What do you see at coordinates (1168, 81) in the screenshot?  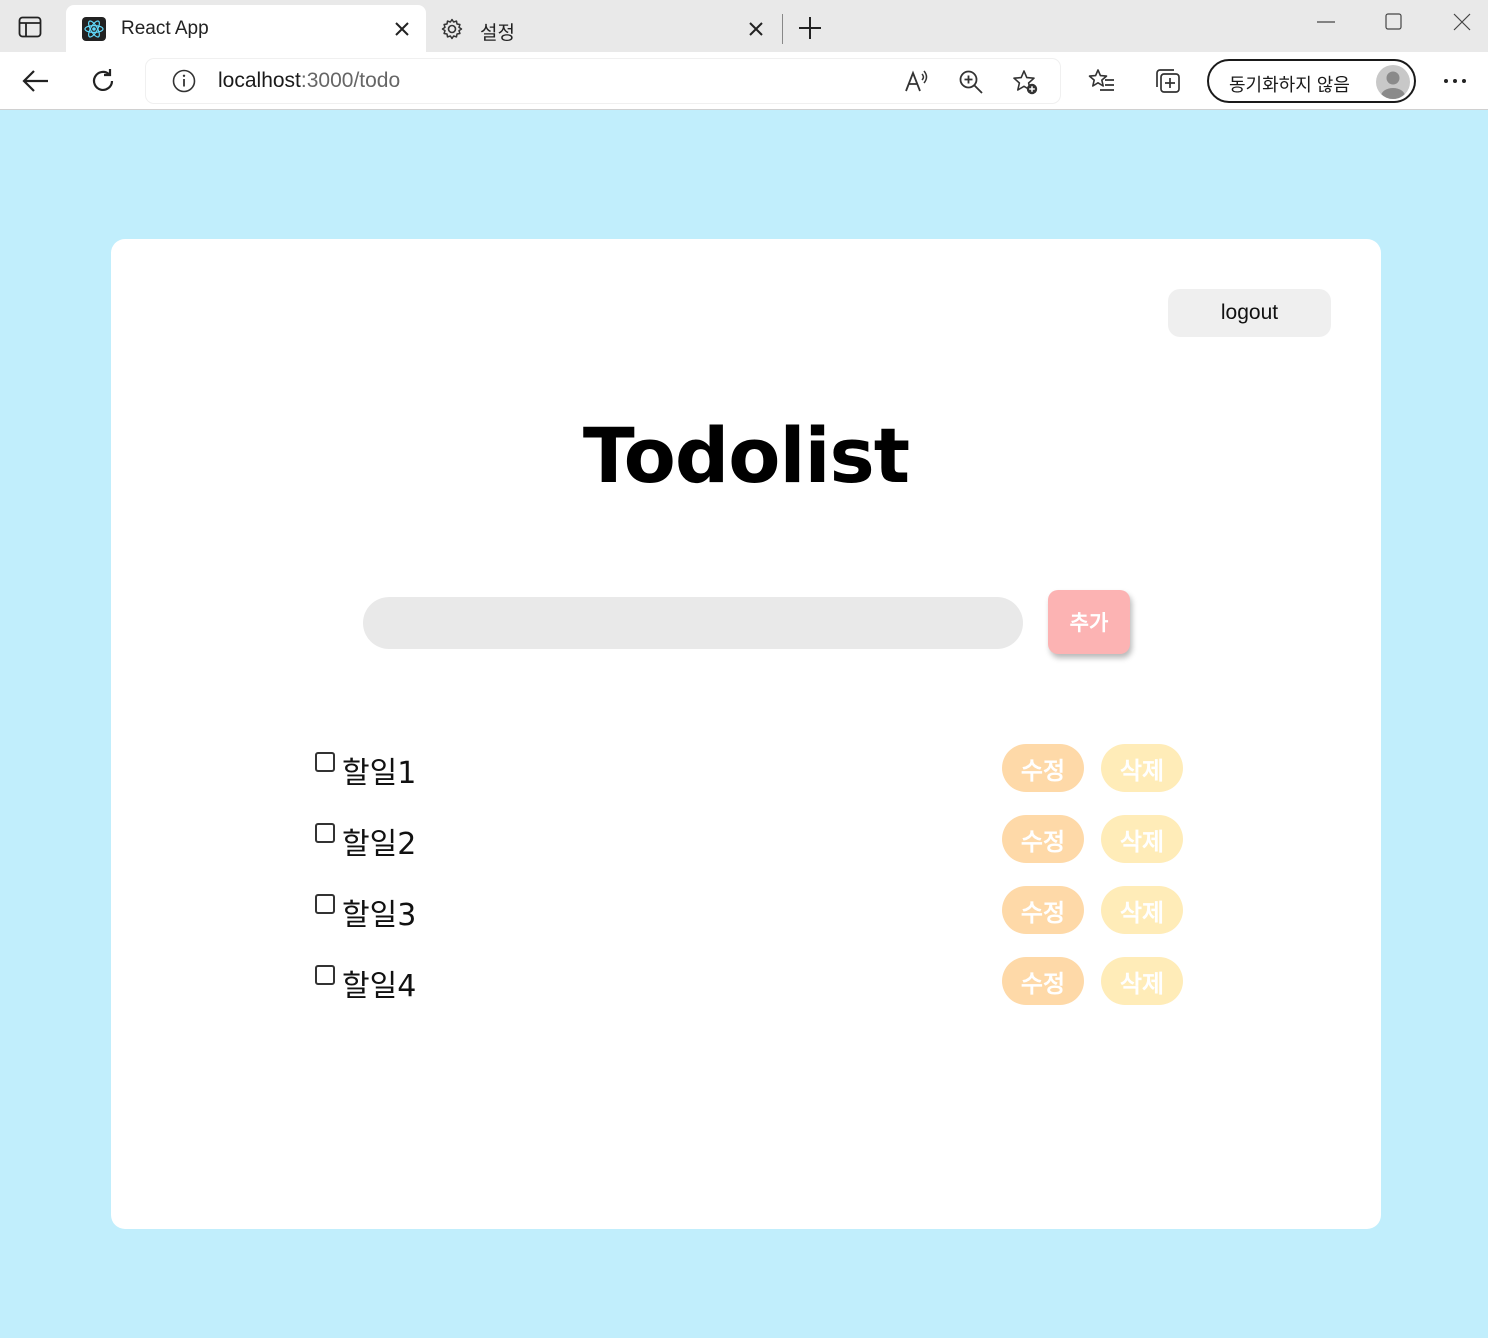 I see `collections-icon` at bounding box center [1168, 81].